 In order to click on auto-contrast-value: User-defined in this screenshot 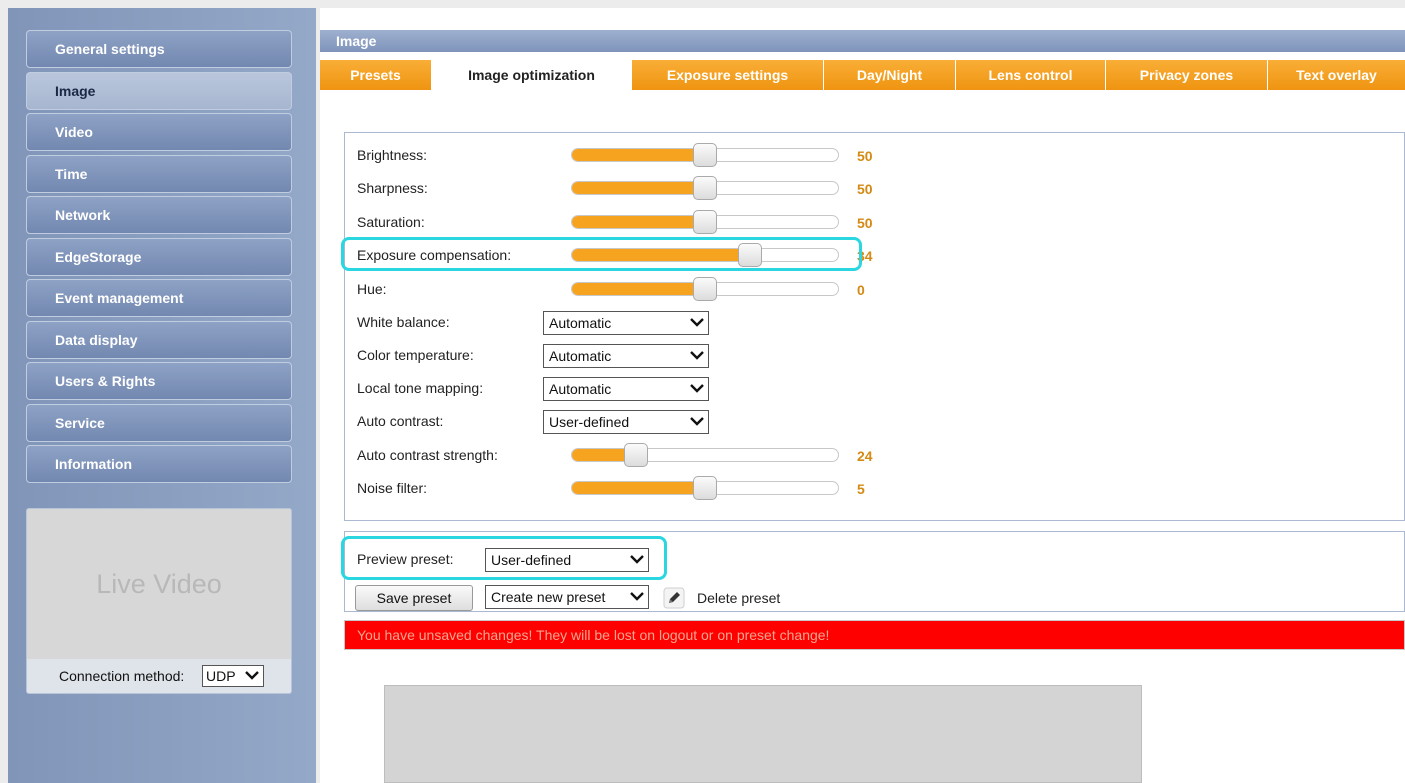, I will do `click(589, 422)`.